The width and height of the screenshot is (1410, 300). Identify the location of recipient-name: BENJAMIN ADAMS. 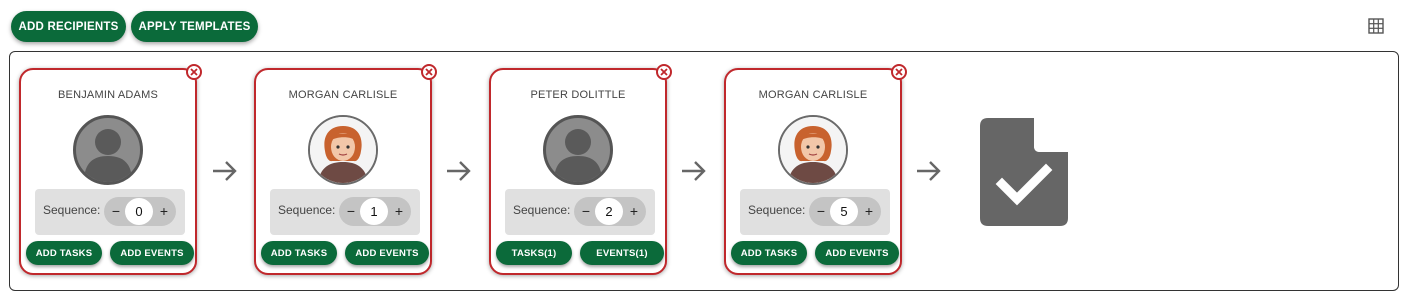
(108, 95).